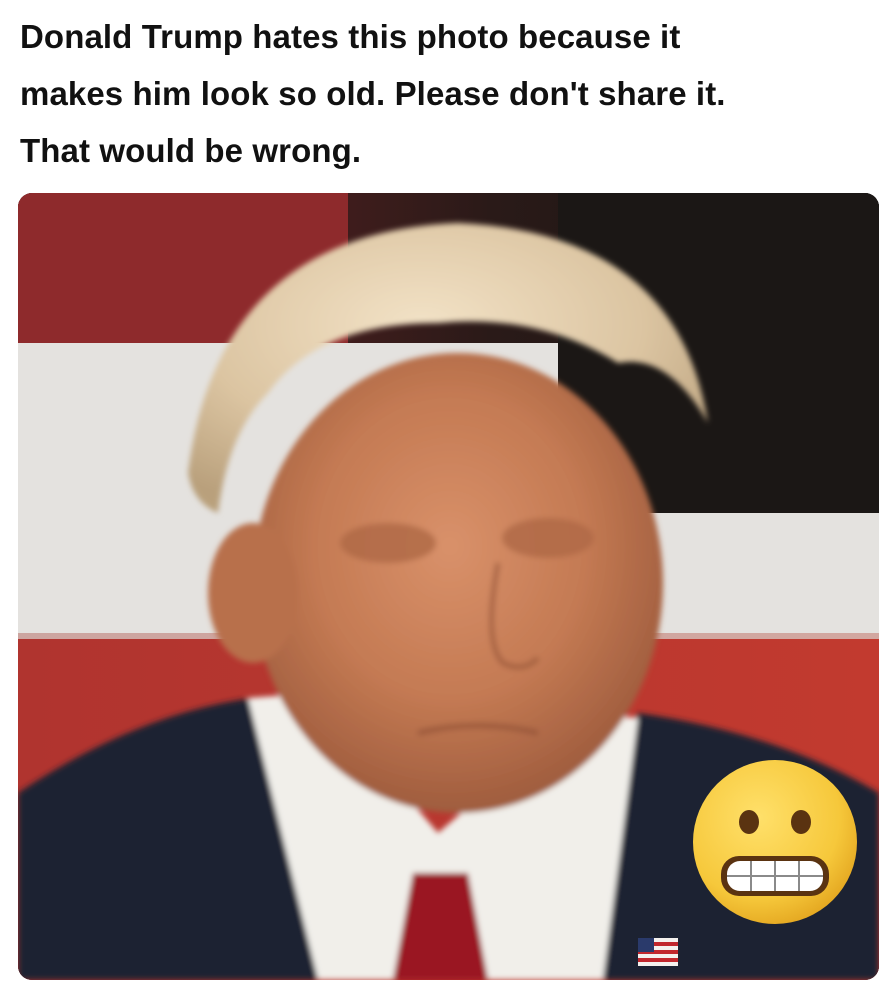  What do you see at coordinates (658, 952) in the screenshot?
I see `flag-pin` at bounding box center [658, 952].